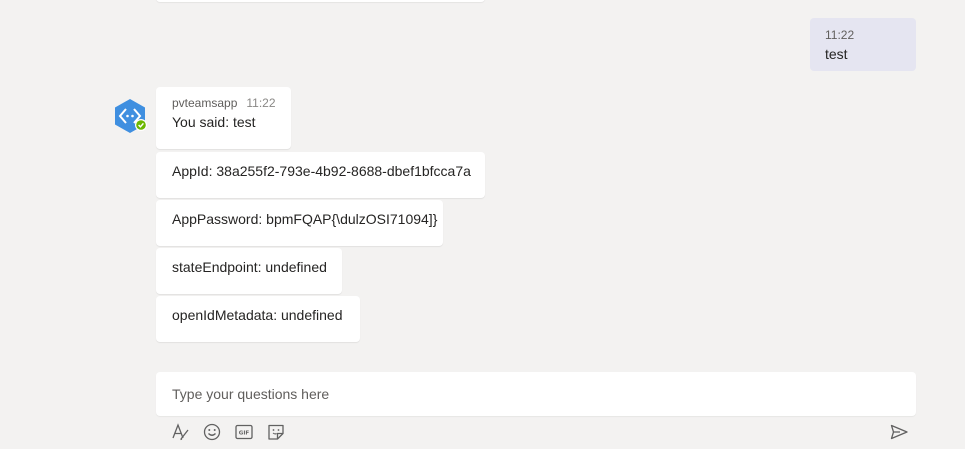 The image size is (965, 449). What do you see at coordinates (836, 54) in the screenshot?
I see `outgoing-message-text: test` at bounding box center [836, 54].